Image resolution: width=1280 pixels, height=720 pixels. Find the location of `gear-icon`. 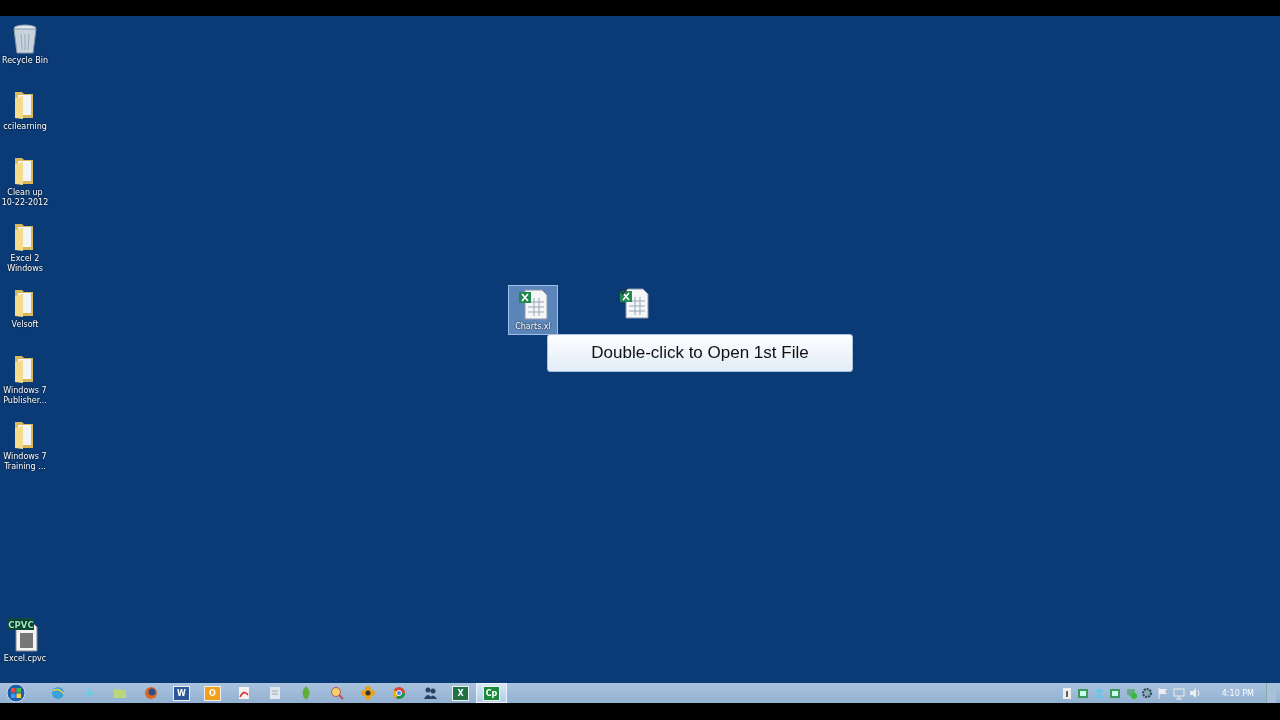

gear-icon is located at coordinates (1146, 693).